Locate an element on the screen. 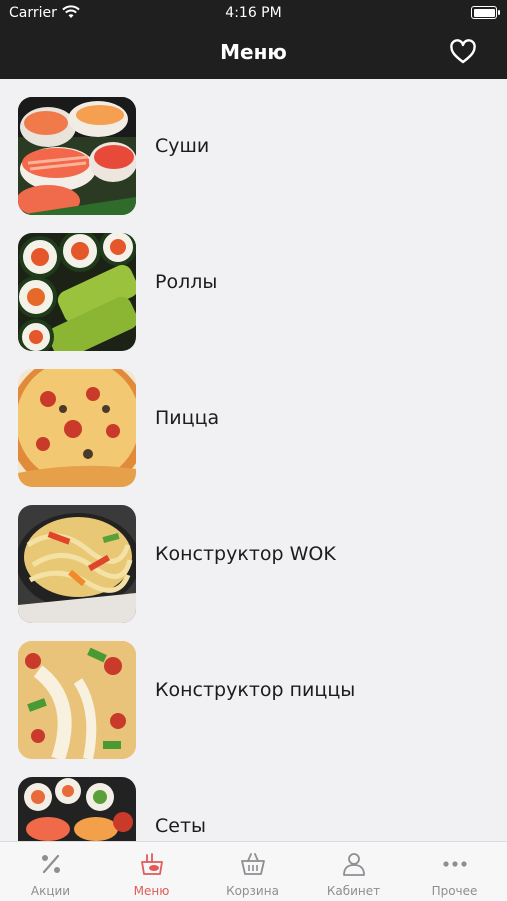  menu-item-label: Сеты is located at coordinates (181, 826).